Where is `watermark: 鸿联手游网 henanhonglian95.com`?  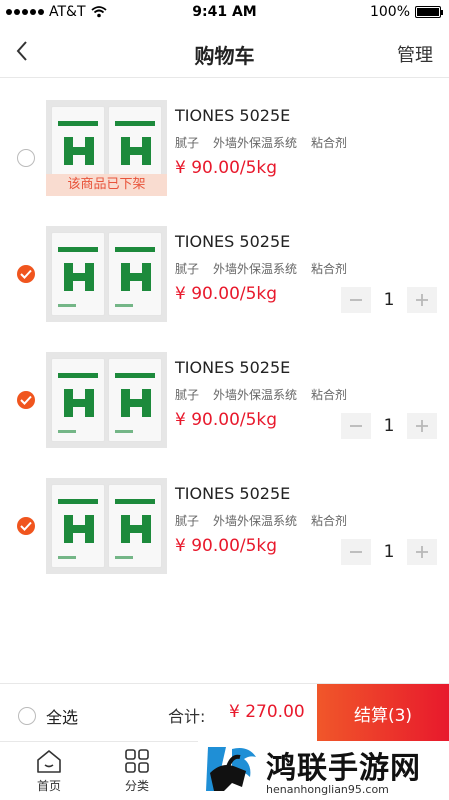 watermark: 鸿联手游网 henanhonglian95.com is located at coordinates (323, 770).